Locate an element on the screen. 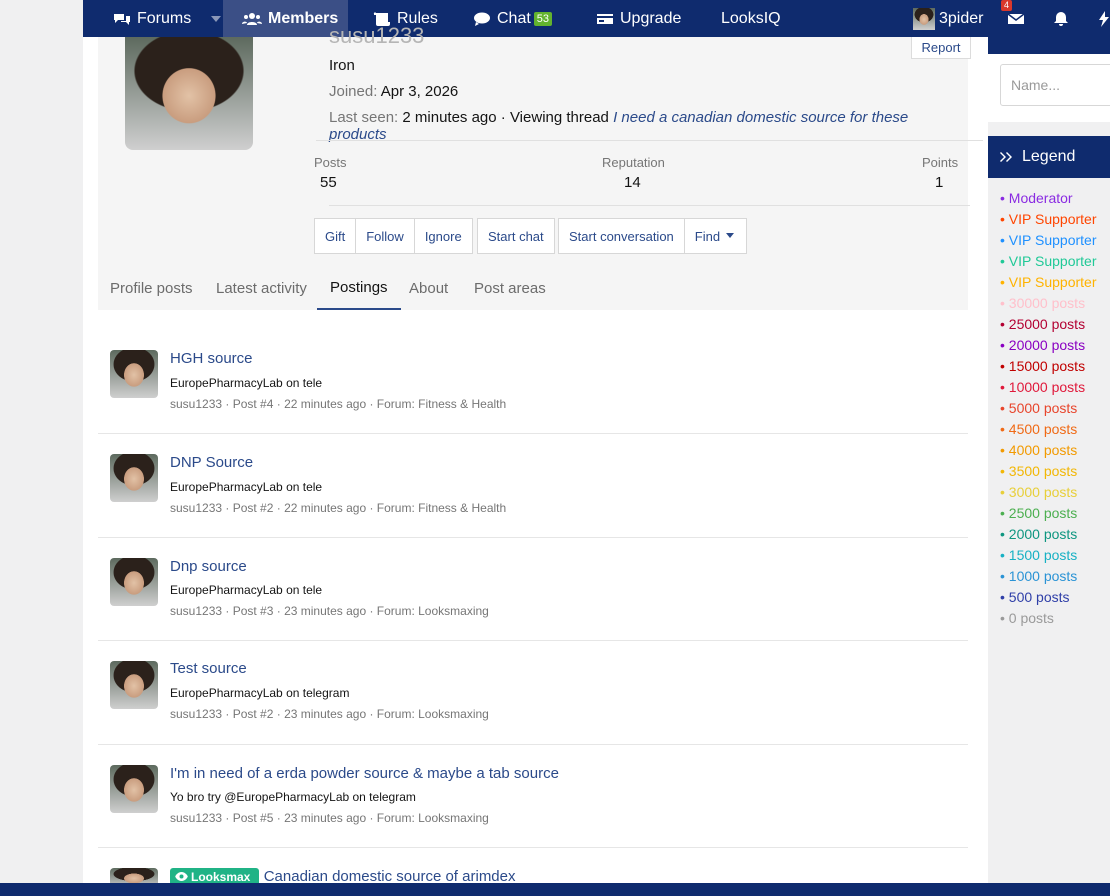  legend-item: • 4500 posts is located at coordinates (1039, 429).